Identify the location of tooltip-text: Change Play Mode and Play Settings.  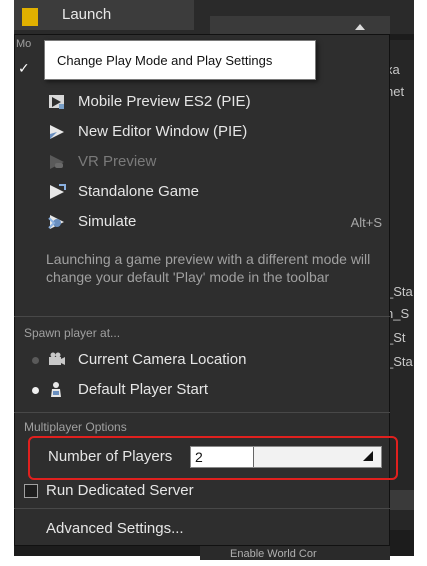
(165, 60).